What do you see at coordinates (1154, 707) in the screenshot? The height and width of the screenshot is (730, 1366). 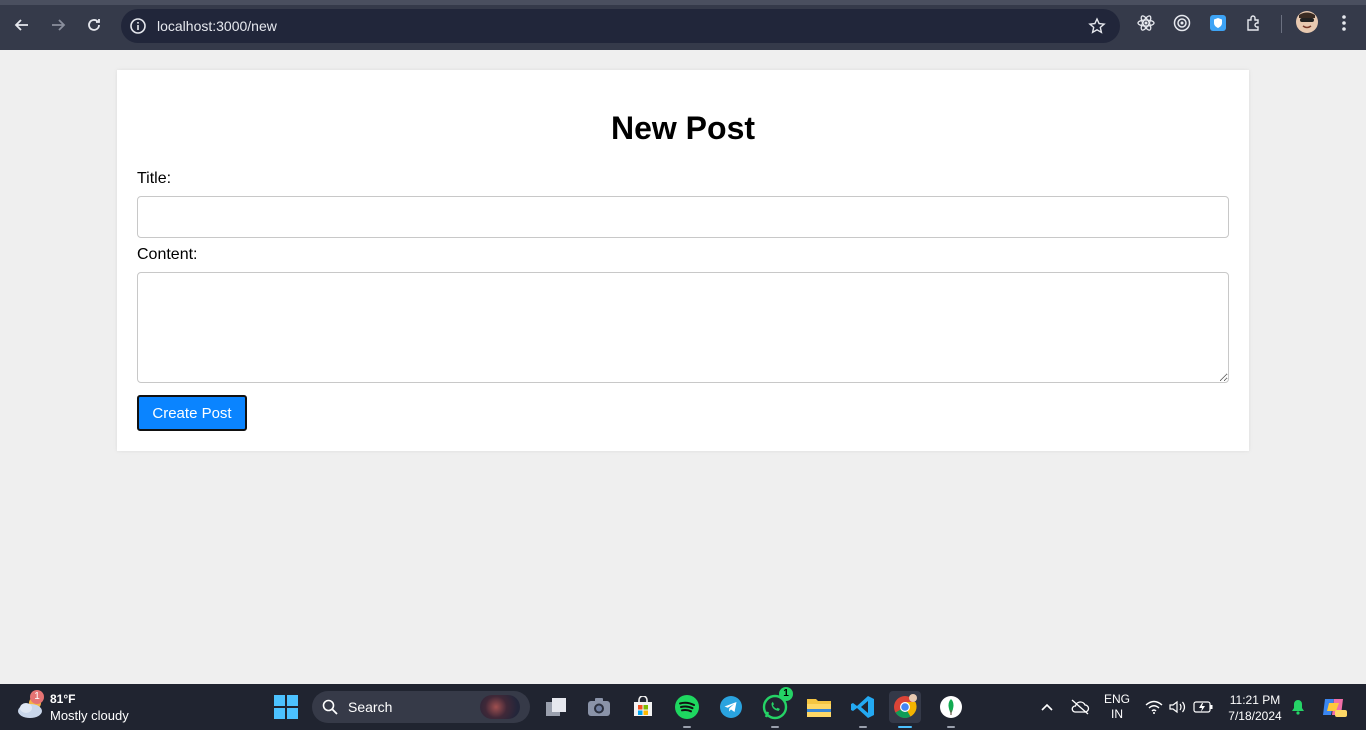 I see `wifi-icon` at bounding box center [1154, 707].